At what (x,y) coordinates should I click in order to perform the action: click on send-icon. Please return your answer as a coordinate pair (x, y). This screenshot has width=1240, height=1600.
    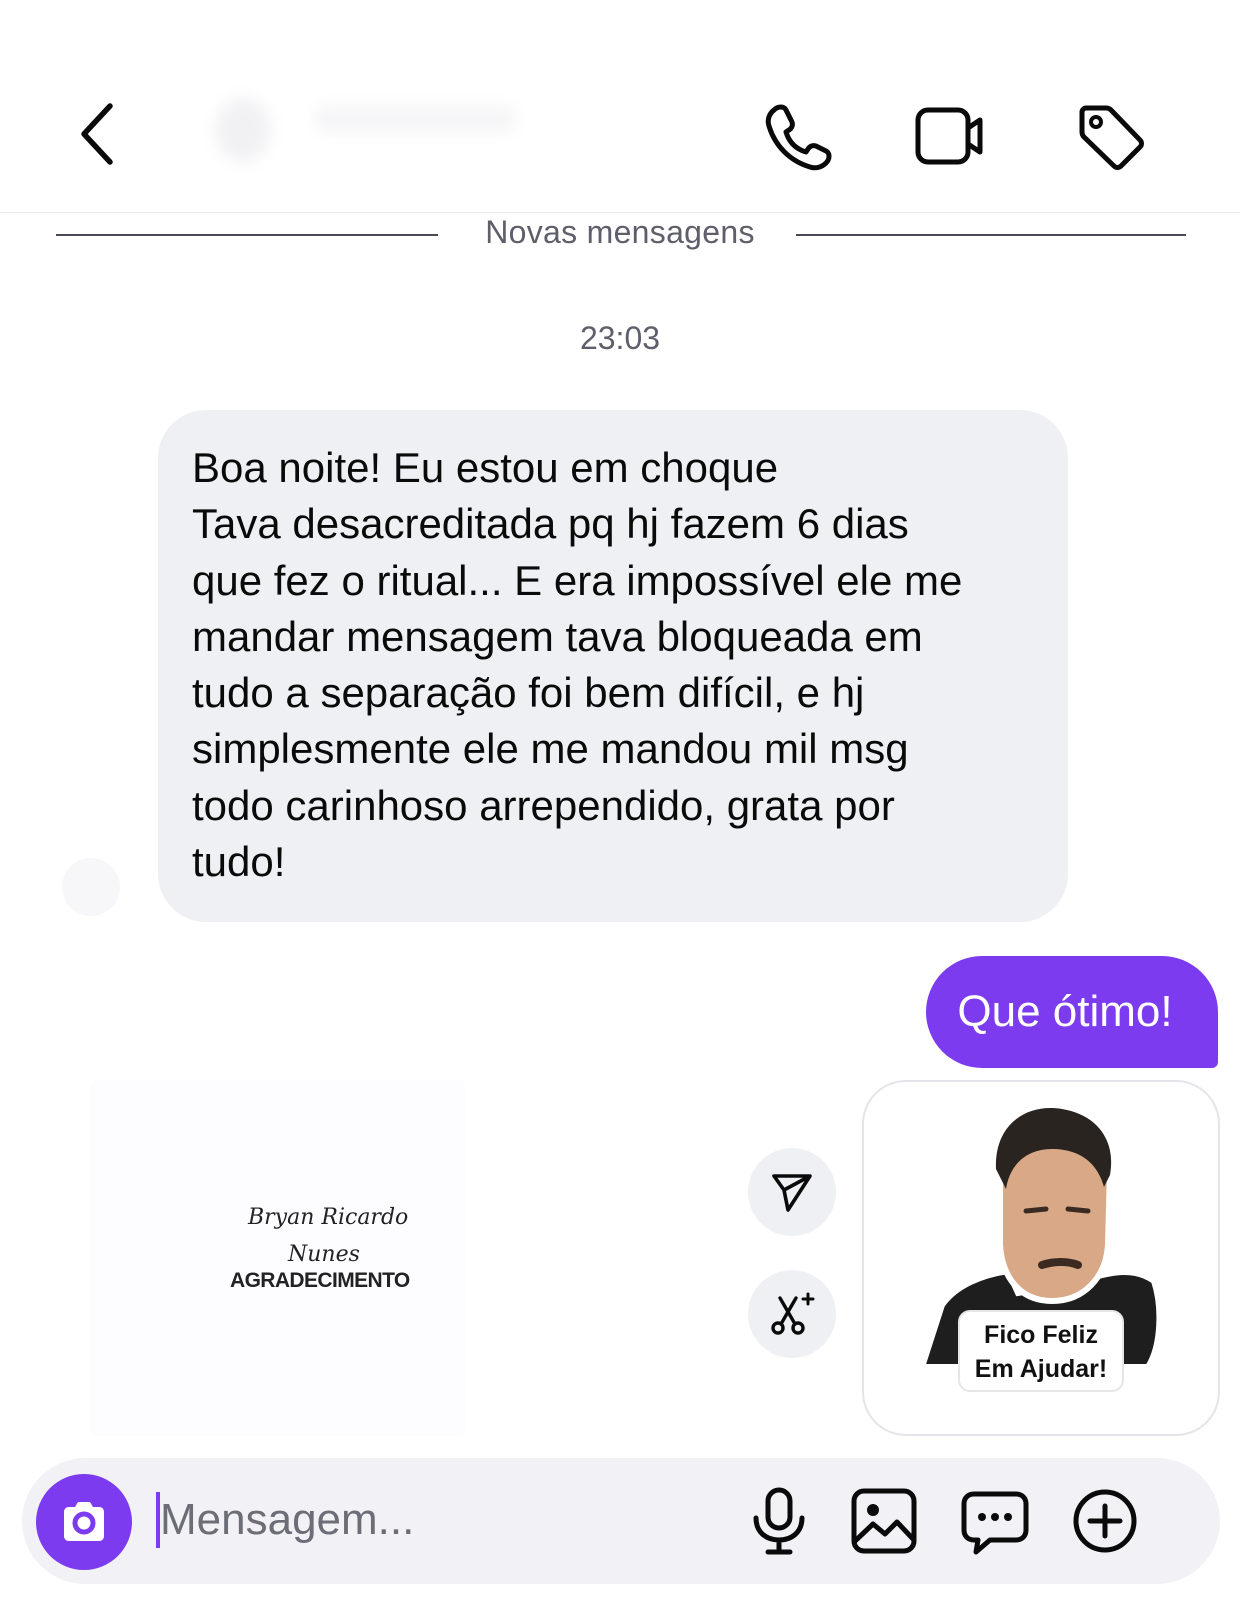
    Looking at the image, I should click on (792, 1193).